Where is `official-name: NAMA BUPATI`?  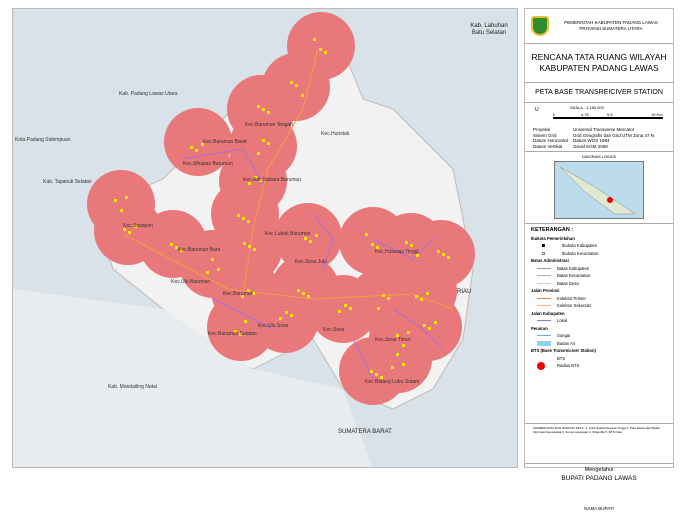
official-name: NAMA BUPATI is located at coordinates (599, 508).